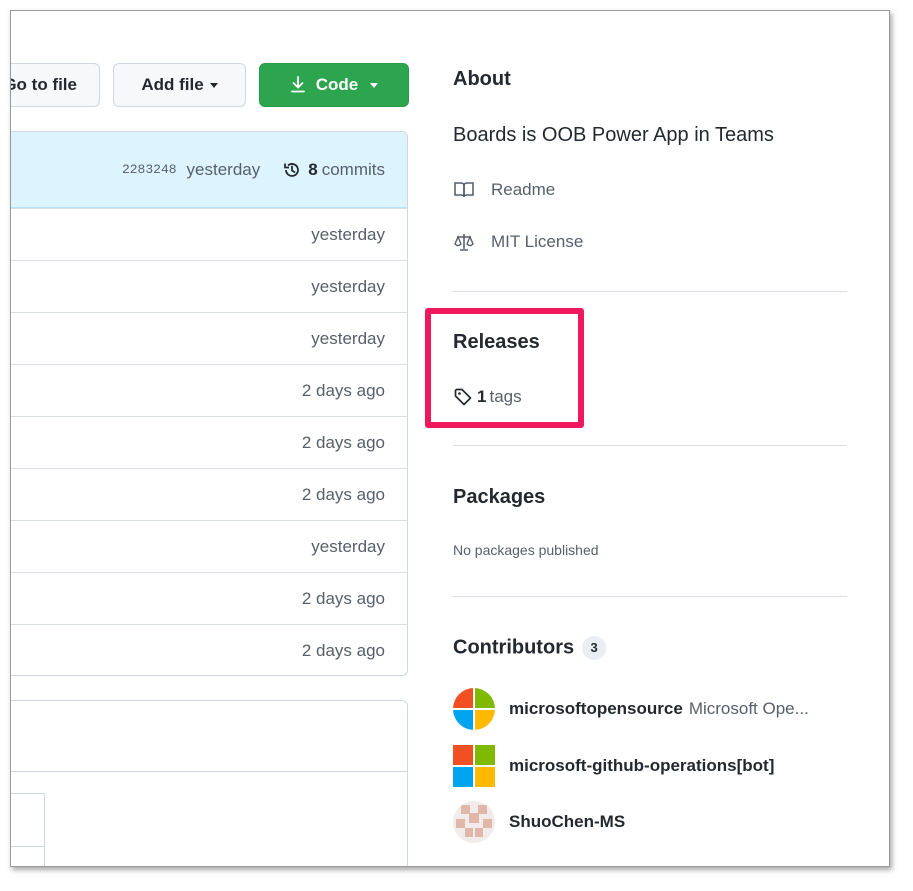  Describe the element at coordinates (172, 84) in the screenshot. I see `add-file-label: Add file` at that location.